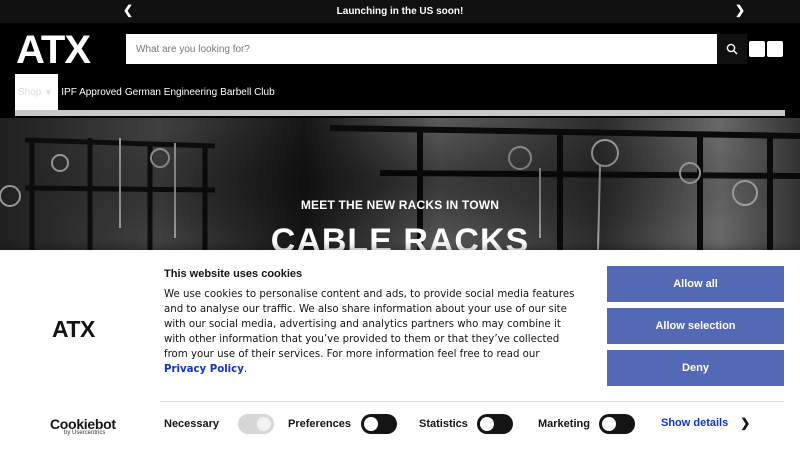 The height and width of the screenshot is (450, 800). I want to click on nav-item-shop: Shop ▼, so click(37, 92).